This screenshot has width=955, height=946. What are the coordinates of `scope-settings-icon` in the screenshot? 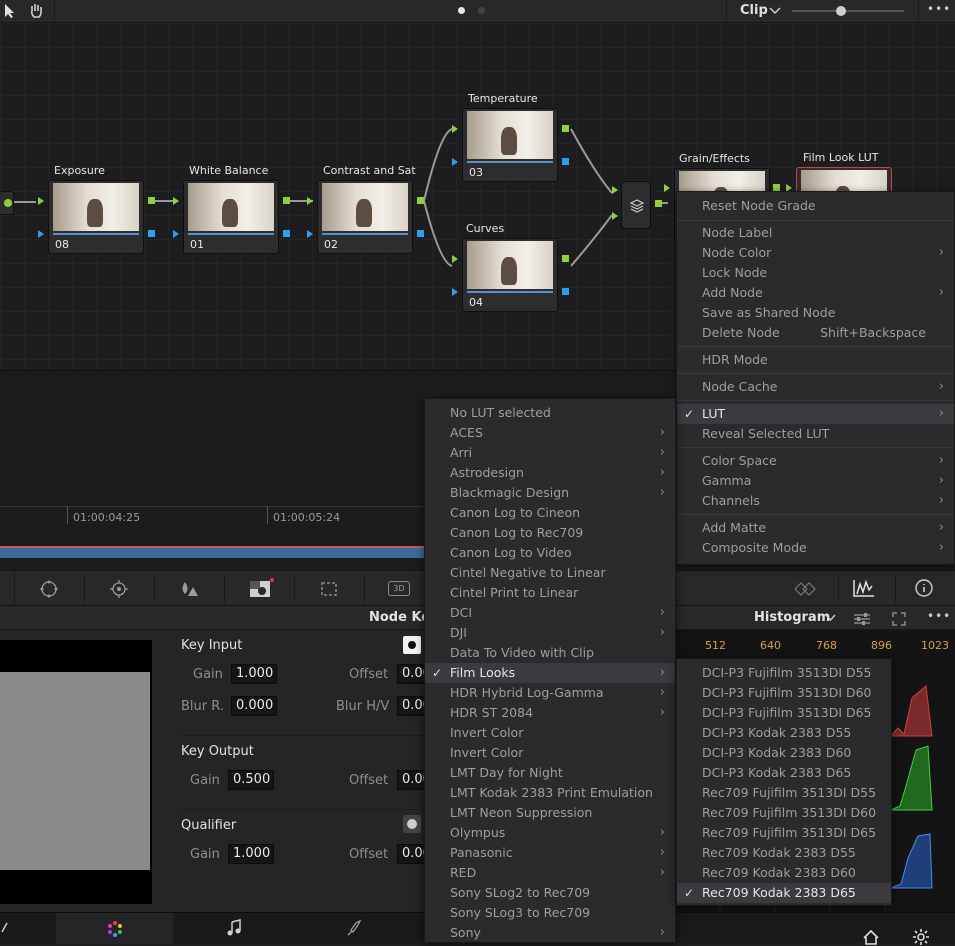 It's located at (862, 619).